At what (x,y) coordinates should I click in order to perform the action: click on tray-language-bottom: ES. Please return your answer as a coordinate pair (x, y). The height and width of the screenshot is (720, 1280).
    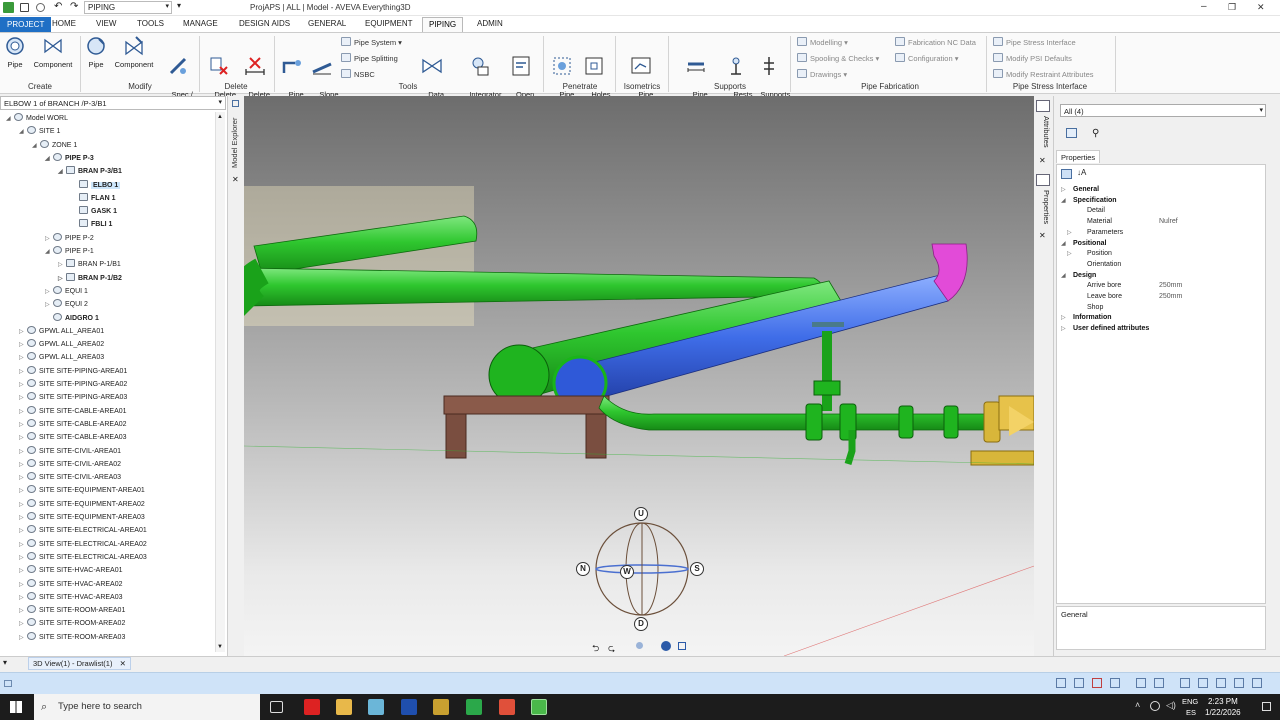
    Looking at the image, I should click on (1191, 712).